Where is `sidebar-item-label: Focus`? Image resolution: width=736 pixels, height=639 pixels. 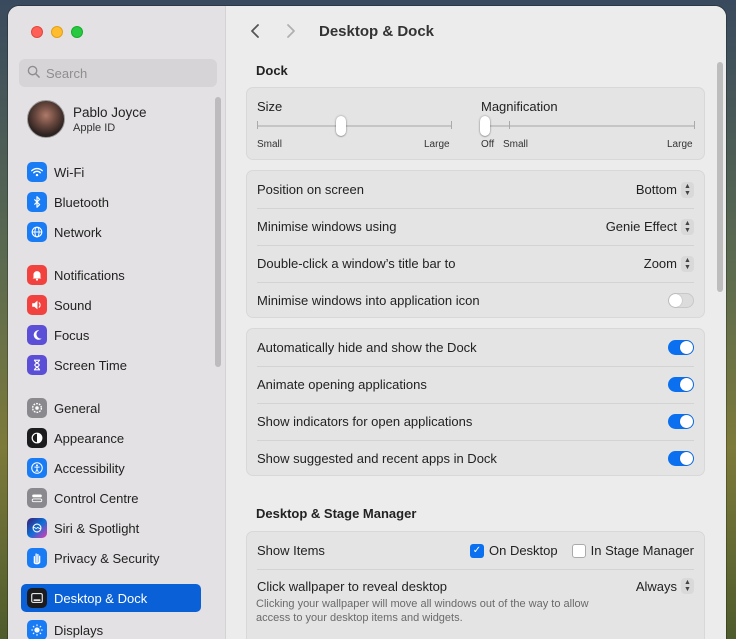 sidebar-item-label: Focus is located at coordinates (72, 335).